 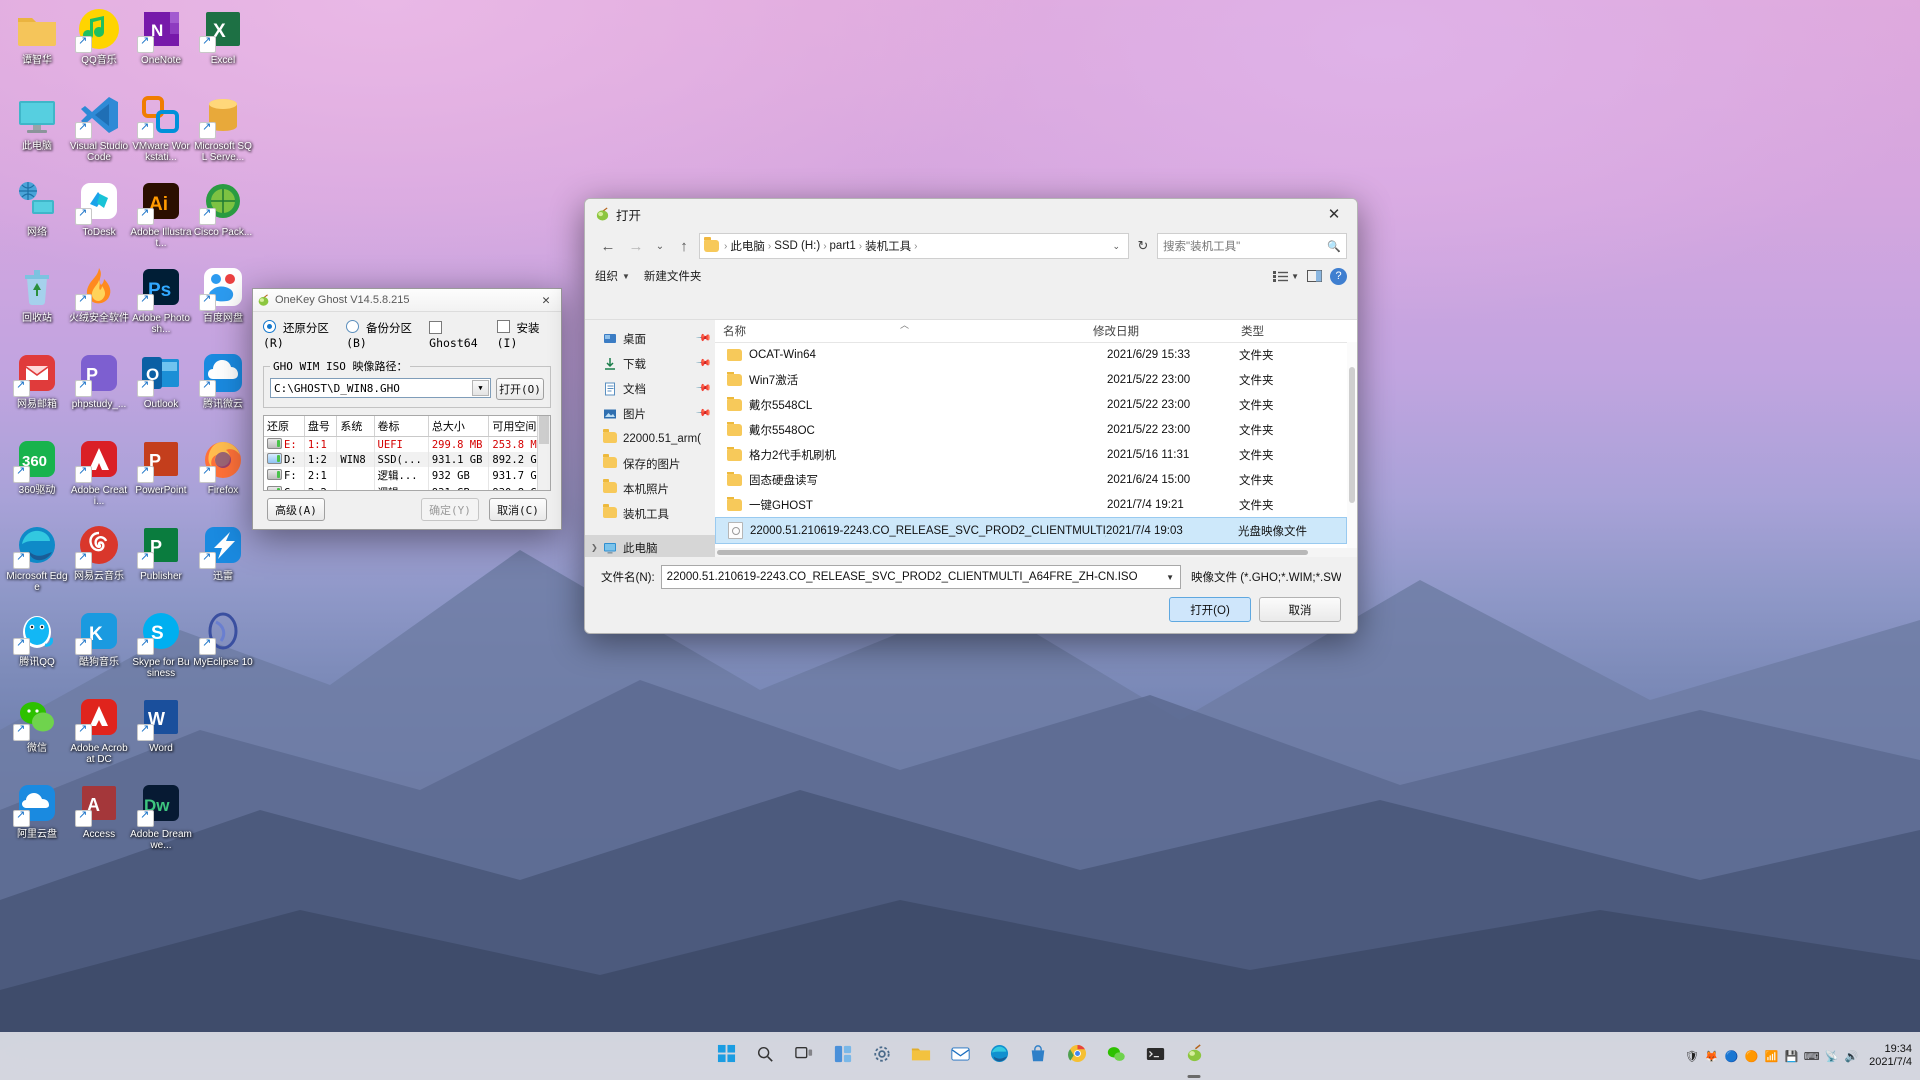 What do you see at coordinates (1031, 479) in the screenshot?
I see `file-row: 固态硬盘读写 2021/6/24 15:00 文件夹` at bounding box center [1031, 479].